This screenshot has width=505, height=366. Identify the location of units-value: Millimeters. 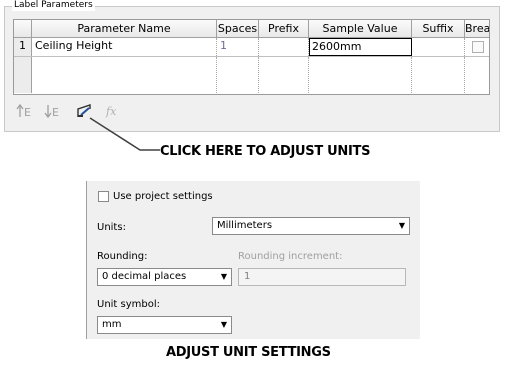
(245, 225).